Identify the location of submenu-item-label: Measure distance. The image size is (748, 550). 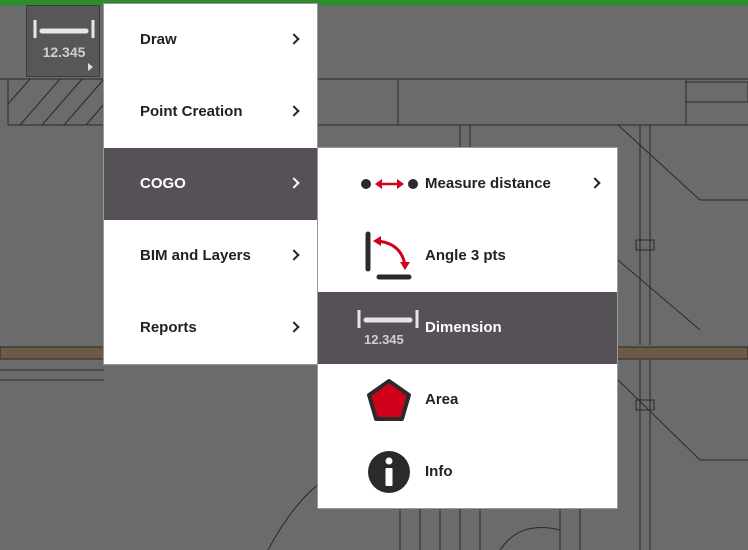
(488, 183).